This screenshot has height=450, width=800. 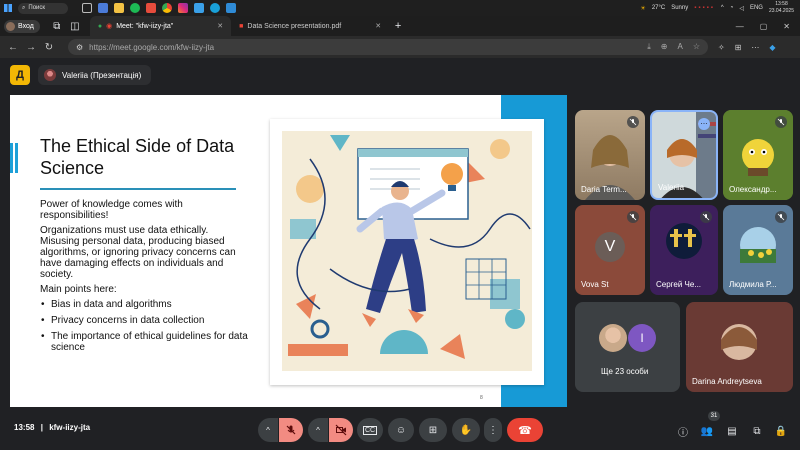 What do you see at coordinates (704, 8) in the screenshot?
I see `tray-icons: ▪▪▪▪▪` at bounding box center [704, 8].